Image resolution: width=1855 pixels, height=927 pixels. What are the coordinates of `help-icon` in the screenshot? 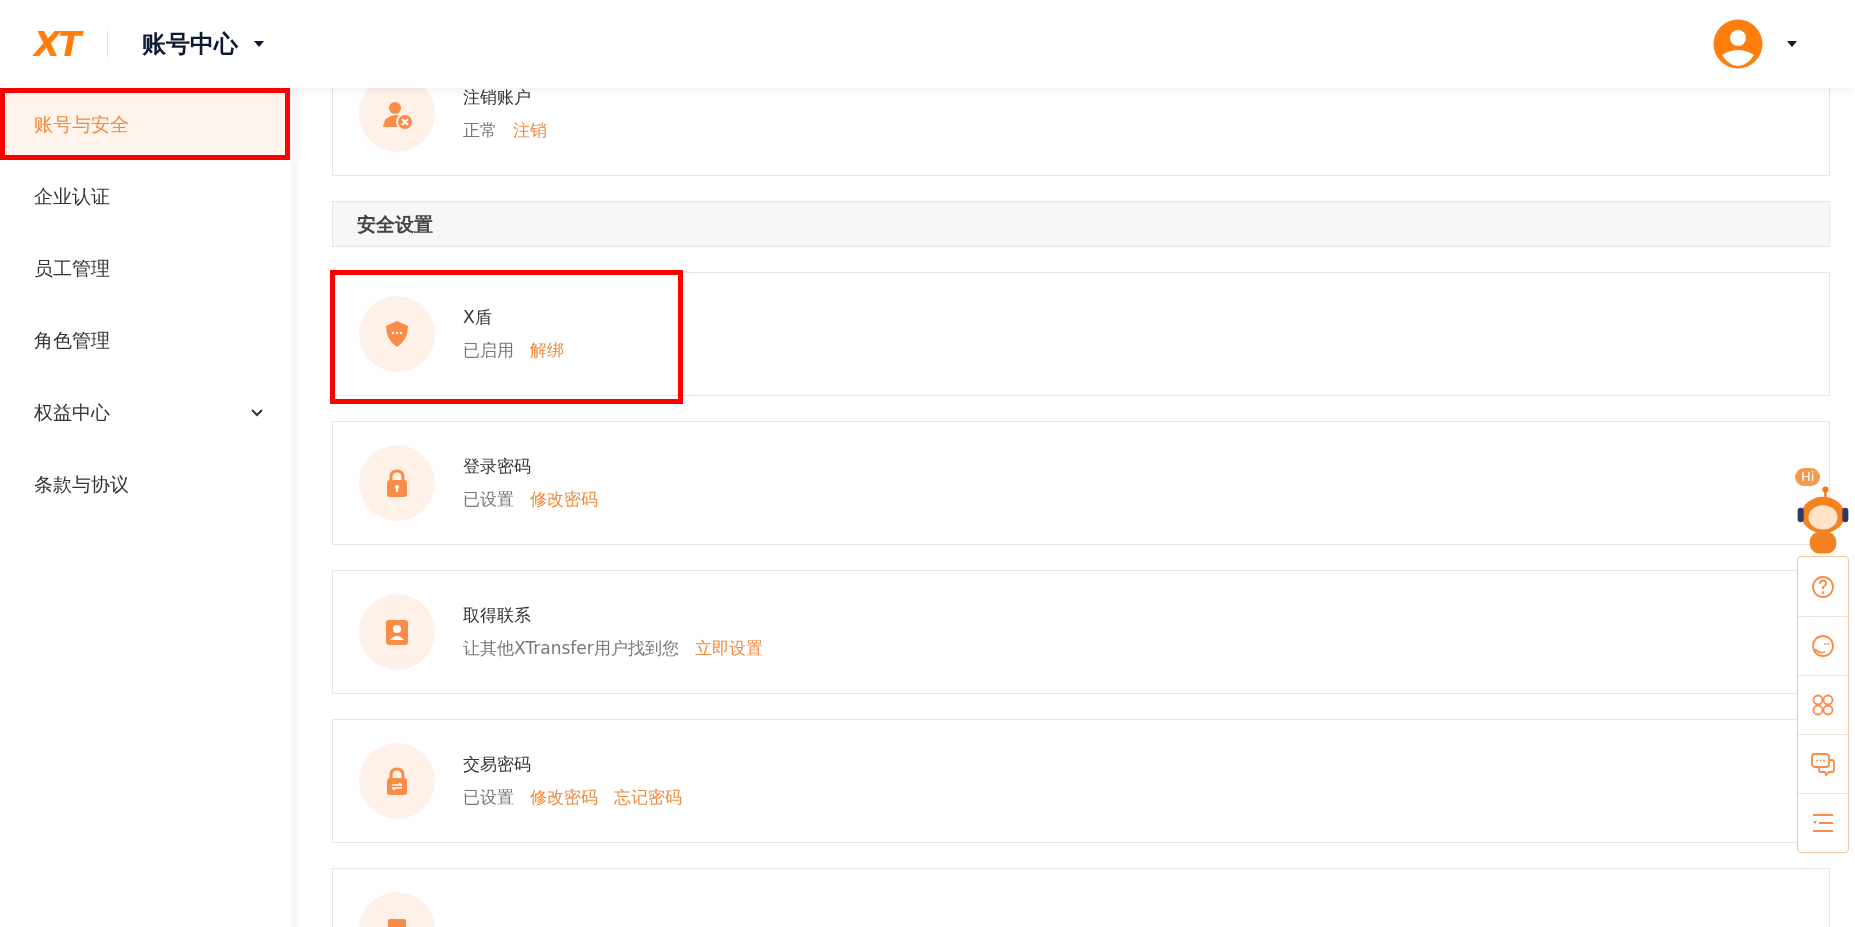 It's located at (1823, 586).